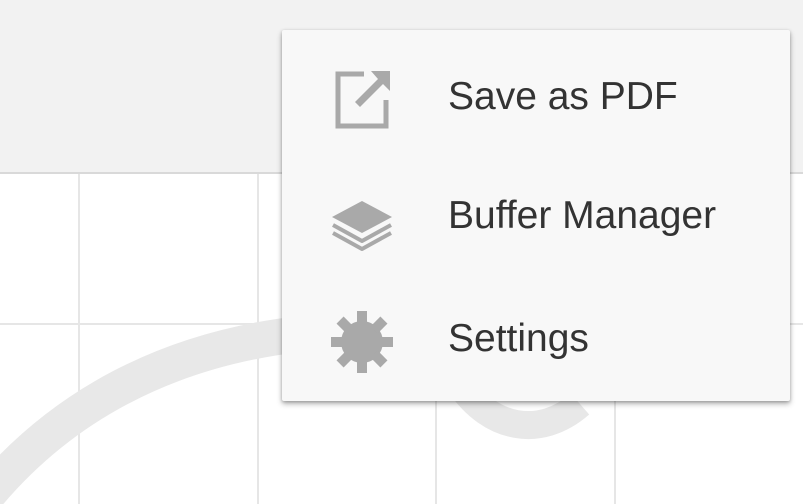  I want to click on export-icon, so click(362, 100).